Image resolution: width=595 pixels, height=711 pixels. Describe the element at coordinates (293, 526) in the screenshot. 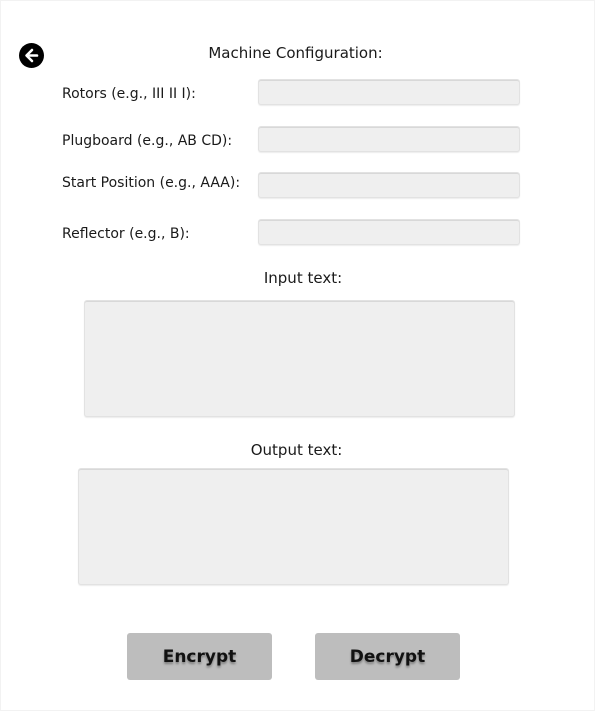

I see `output-textarea` at that location.